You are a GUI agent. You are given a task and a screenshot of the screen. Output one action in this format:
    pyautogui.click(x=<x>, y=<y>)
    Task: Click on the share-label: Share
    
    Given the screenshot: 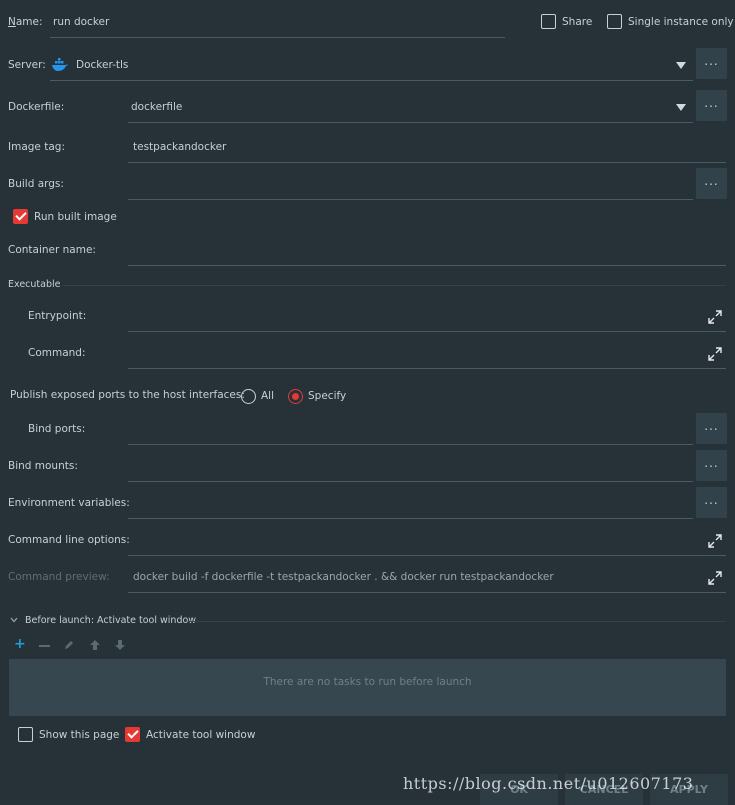 What is the action you would take?
    pyautogui.click(x=577, y=22)
    